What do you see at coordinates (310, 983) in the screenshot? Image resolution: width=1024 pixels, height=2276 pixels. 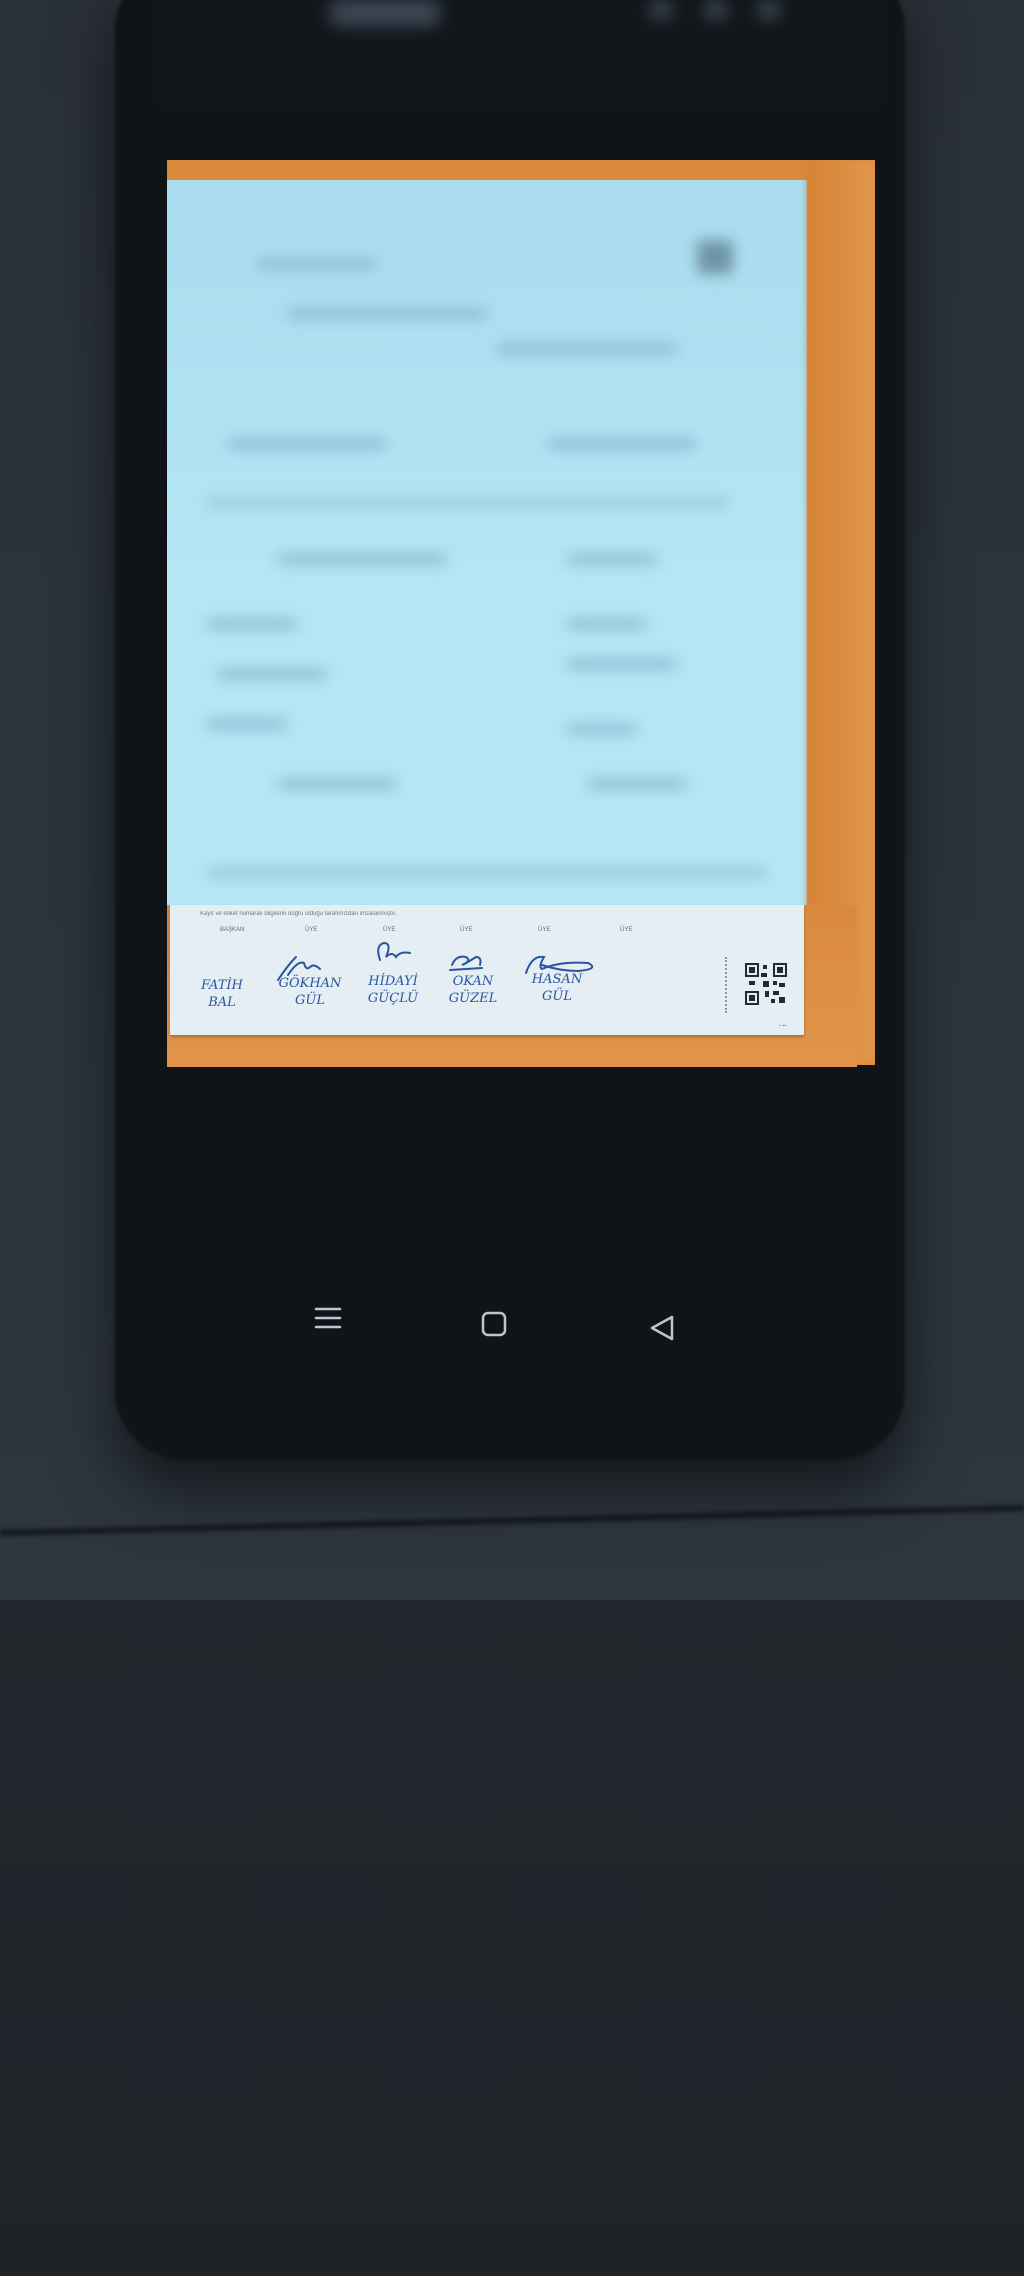 I see `signatory-first-name: GÖKHAN` at bounding box center [310, 983].